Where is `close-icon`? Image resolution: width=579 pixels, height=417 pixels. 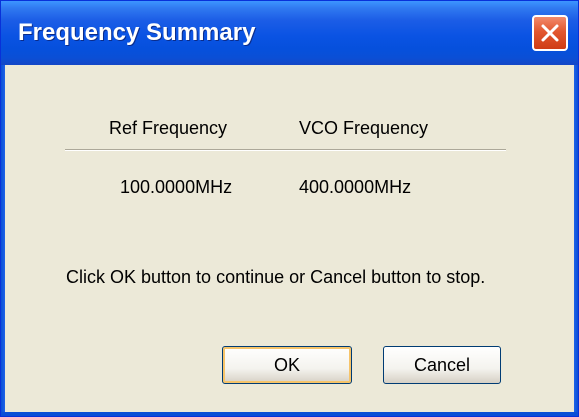 close-icon is located at coordinates (550, 33).